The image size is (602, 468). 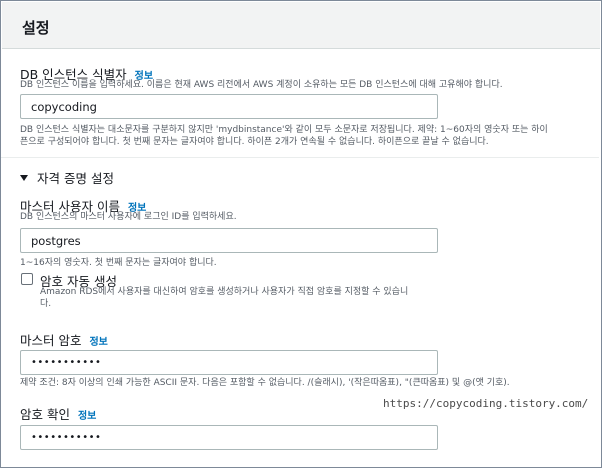 I want to click on confirm-password-label-text: 암호 확인, so click(x=45, y=414).